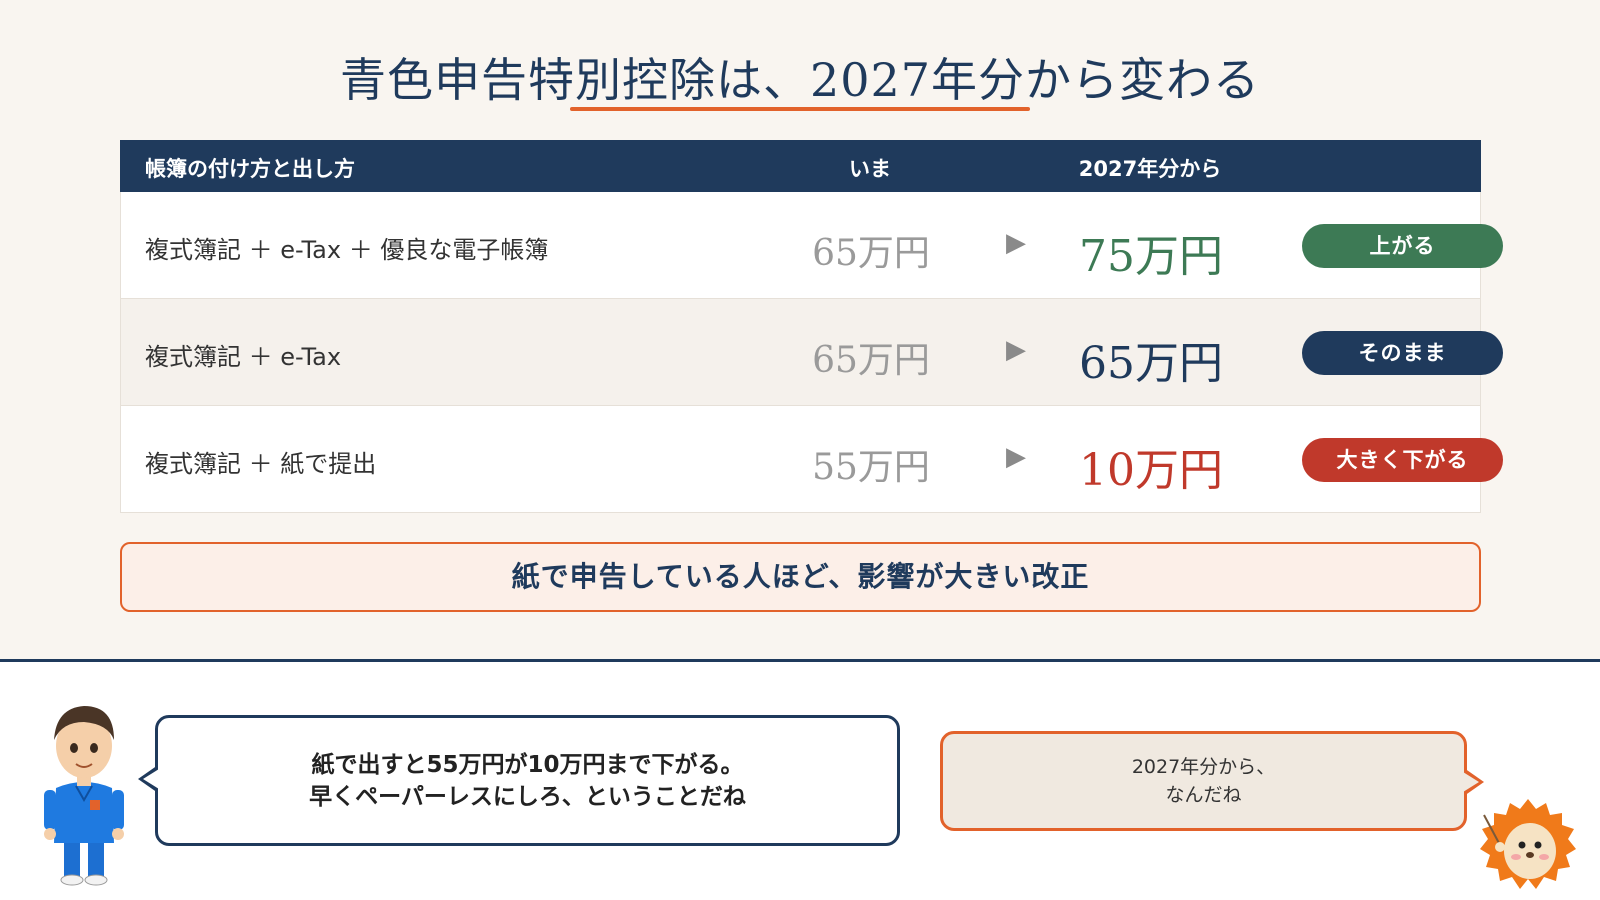 Image resolution: width=1600 pixels, height=900 pixels. What do you see at coordinates (84, 796) in the screenshot?
I see `doctor-character-icon` at bounding box center [84, 796].